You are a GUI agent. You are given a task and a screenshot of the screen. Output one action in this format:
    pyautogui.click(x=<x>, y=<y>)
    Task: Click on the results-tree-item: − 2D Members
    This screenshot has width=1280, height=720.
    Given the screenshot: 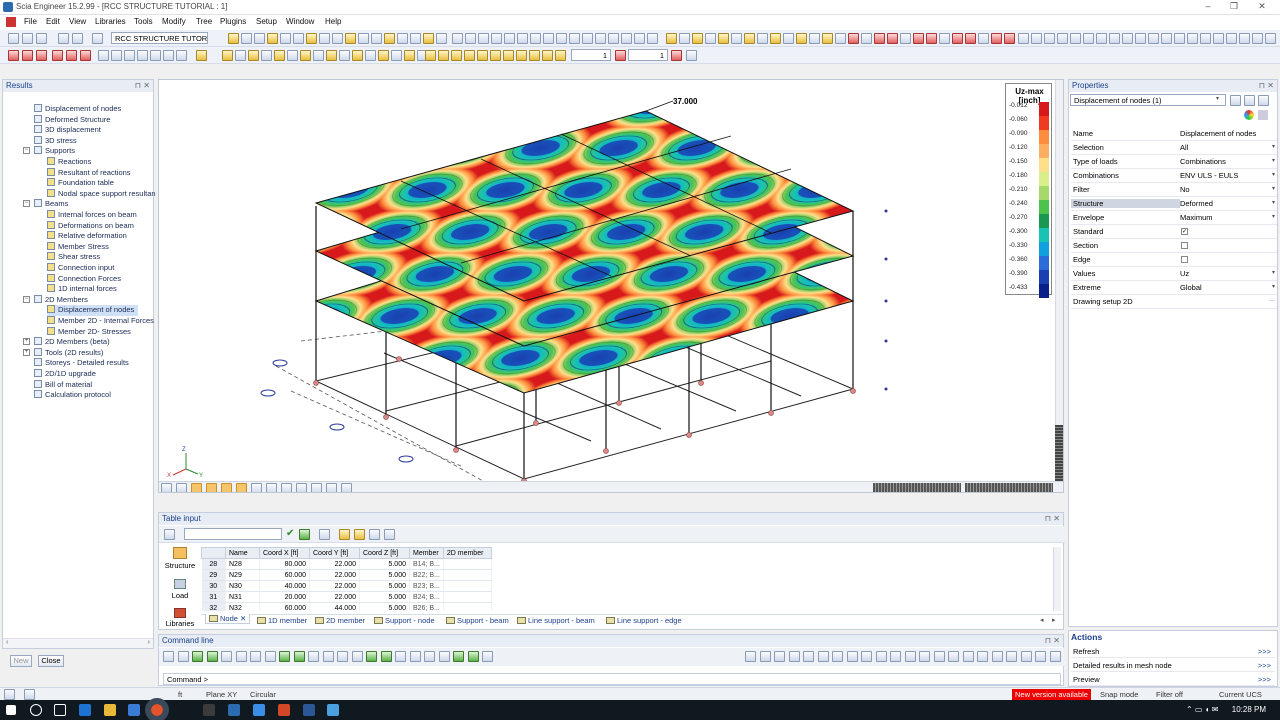 What is the action you would take?
    pyautogui.click(x=55, y=300)
    